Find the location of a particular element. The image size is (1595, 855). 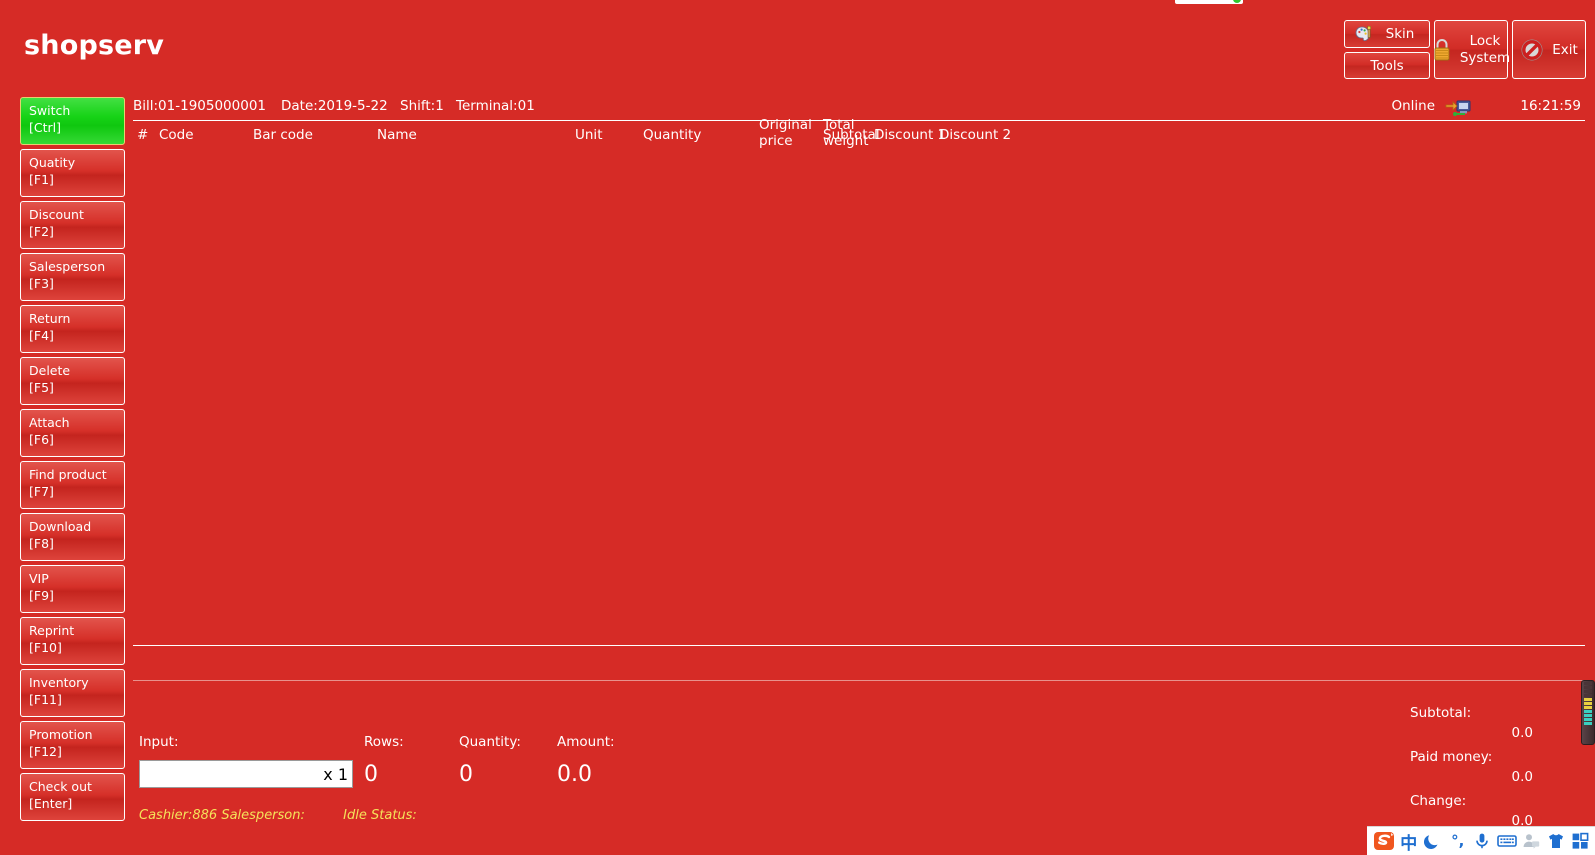

sidebar-item-label: Delete is located at coordinates (50, 370).